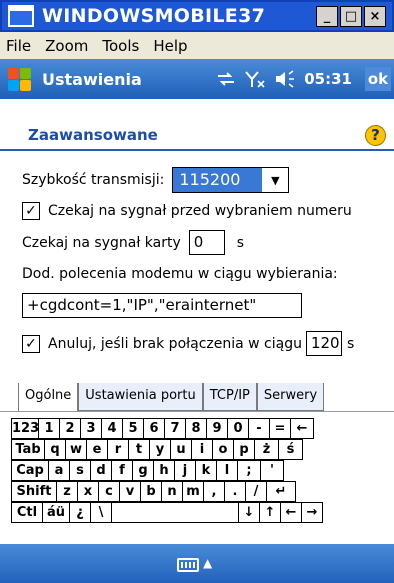 The width and height of the screenshot is (394, 583). What do you see at coordinates (214, 491) in the screenshot?
I see `keyboard-key: ,` at bounding box center [214, 491].